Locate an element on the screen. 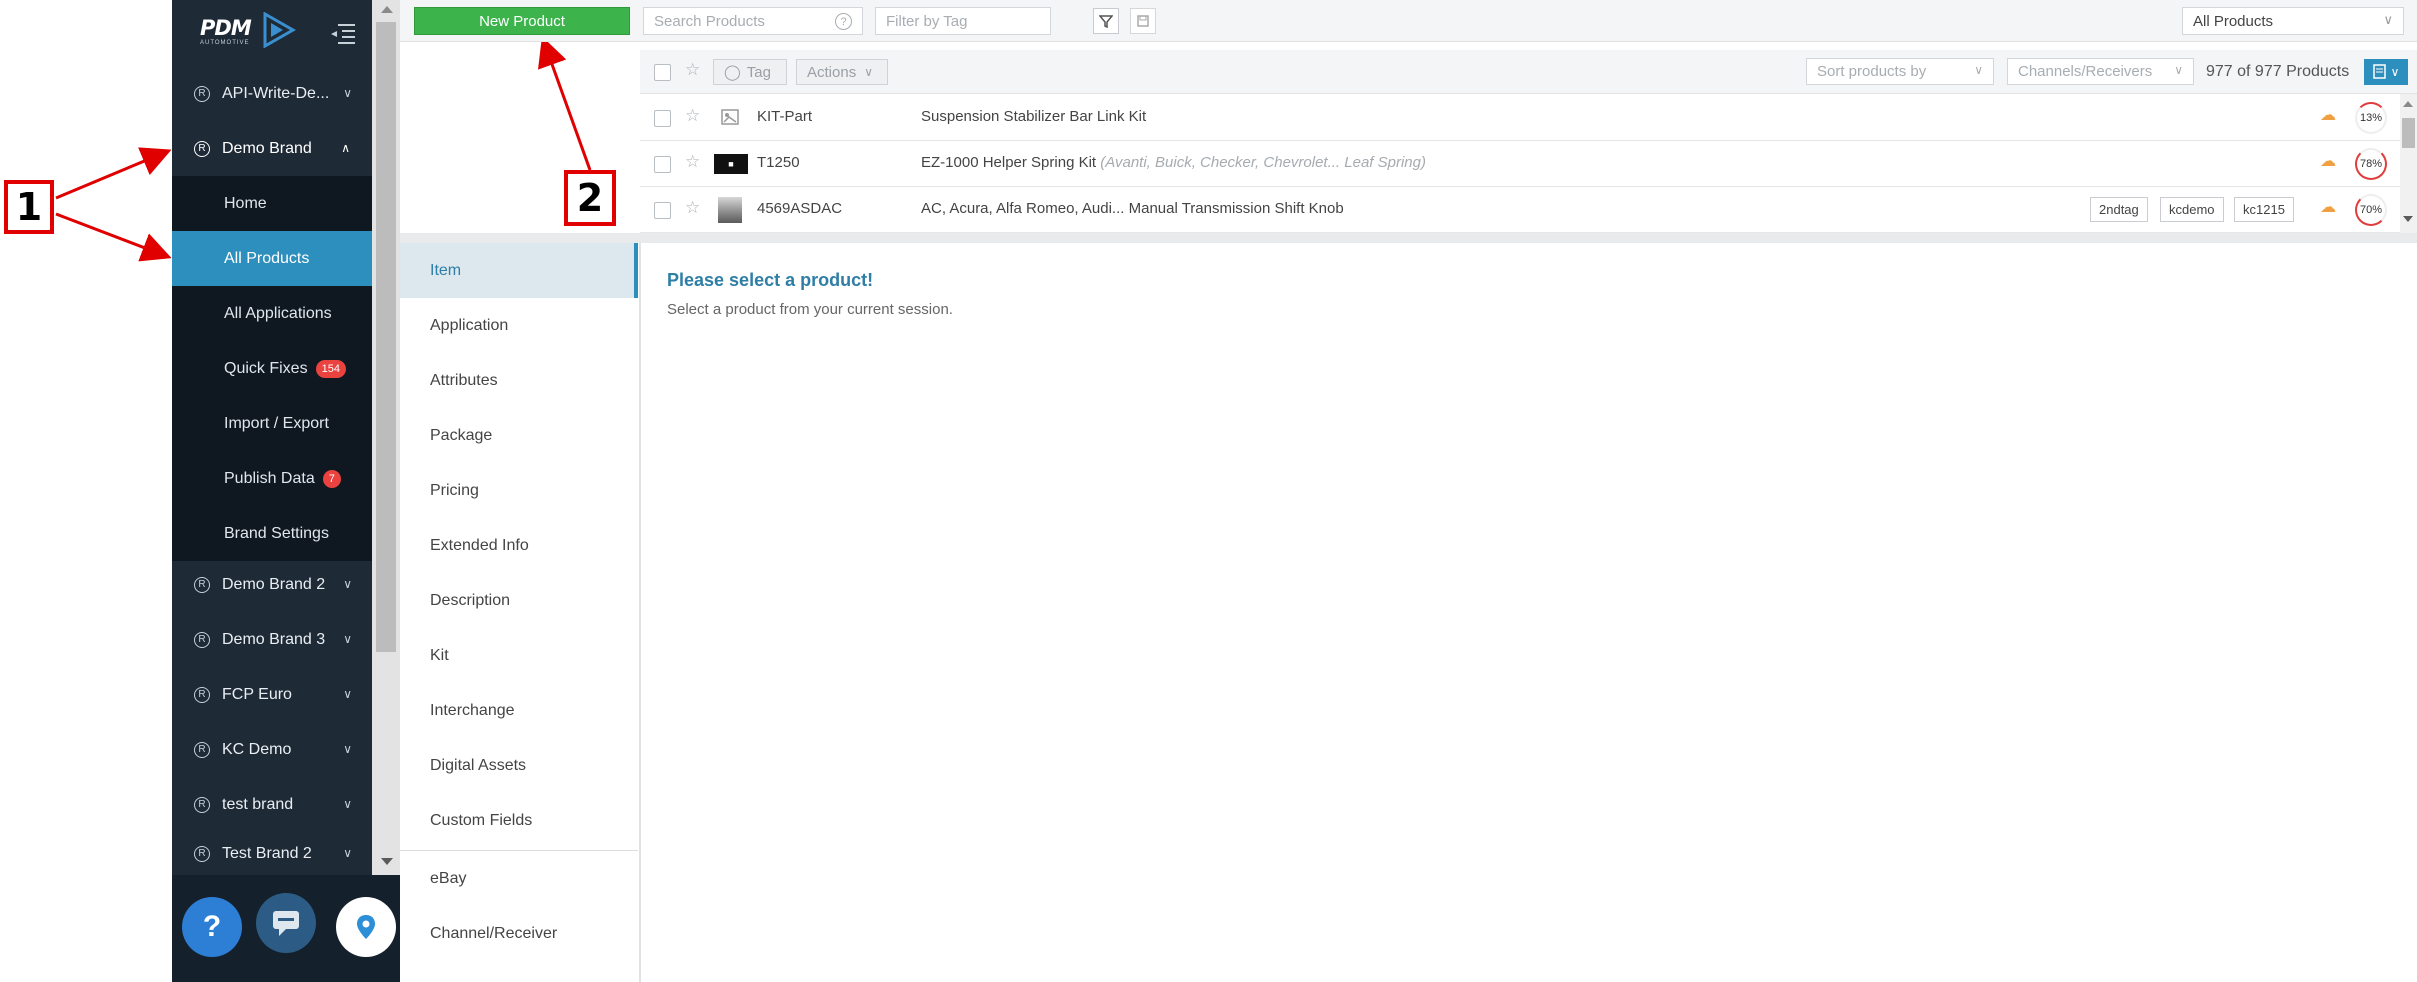 The height and width of the screenshot is (982, 2417). completion-ring: 13% is located at coordinates (2371, 118).